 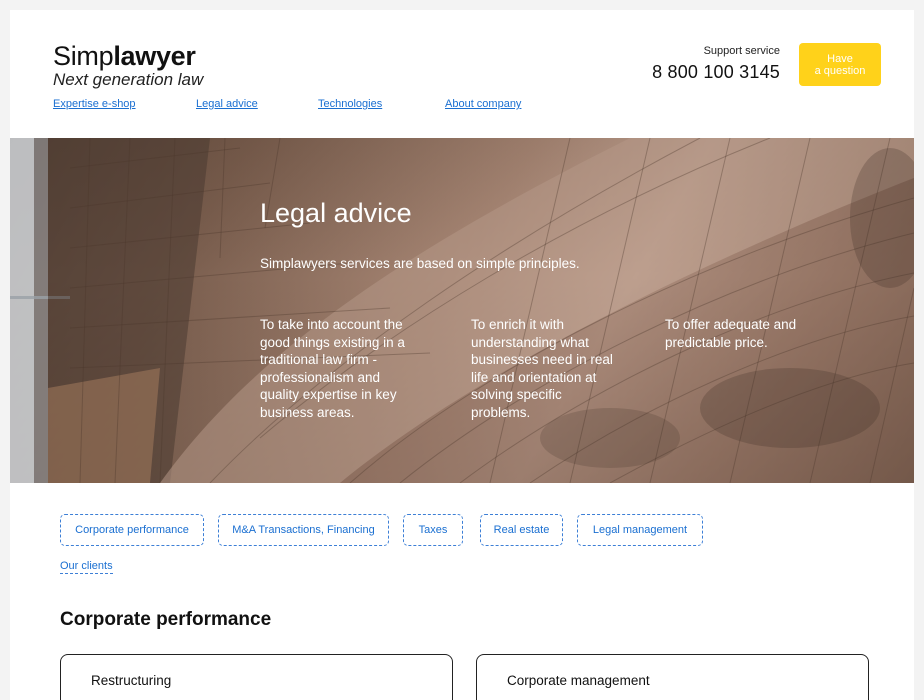 I want to click on logo-prefix: Simp, so click(x=83, y=56).